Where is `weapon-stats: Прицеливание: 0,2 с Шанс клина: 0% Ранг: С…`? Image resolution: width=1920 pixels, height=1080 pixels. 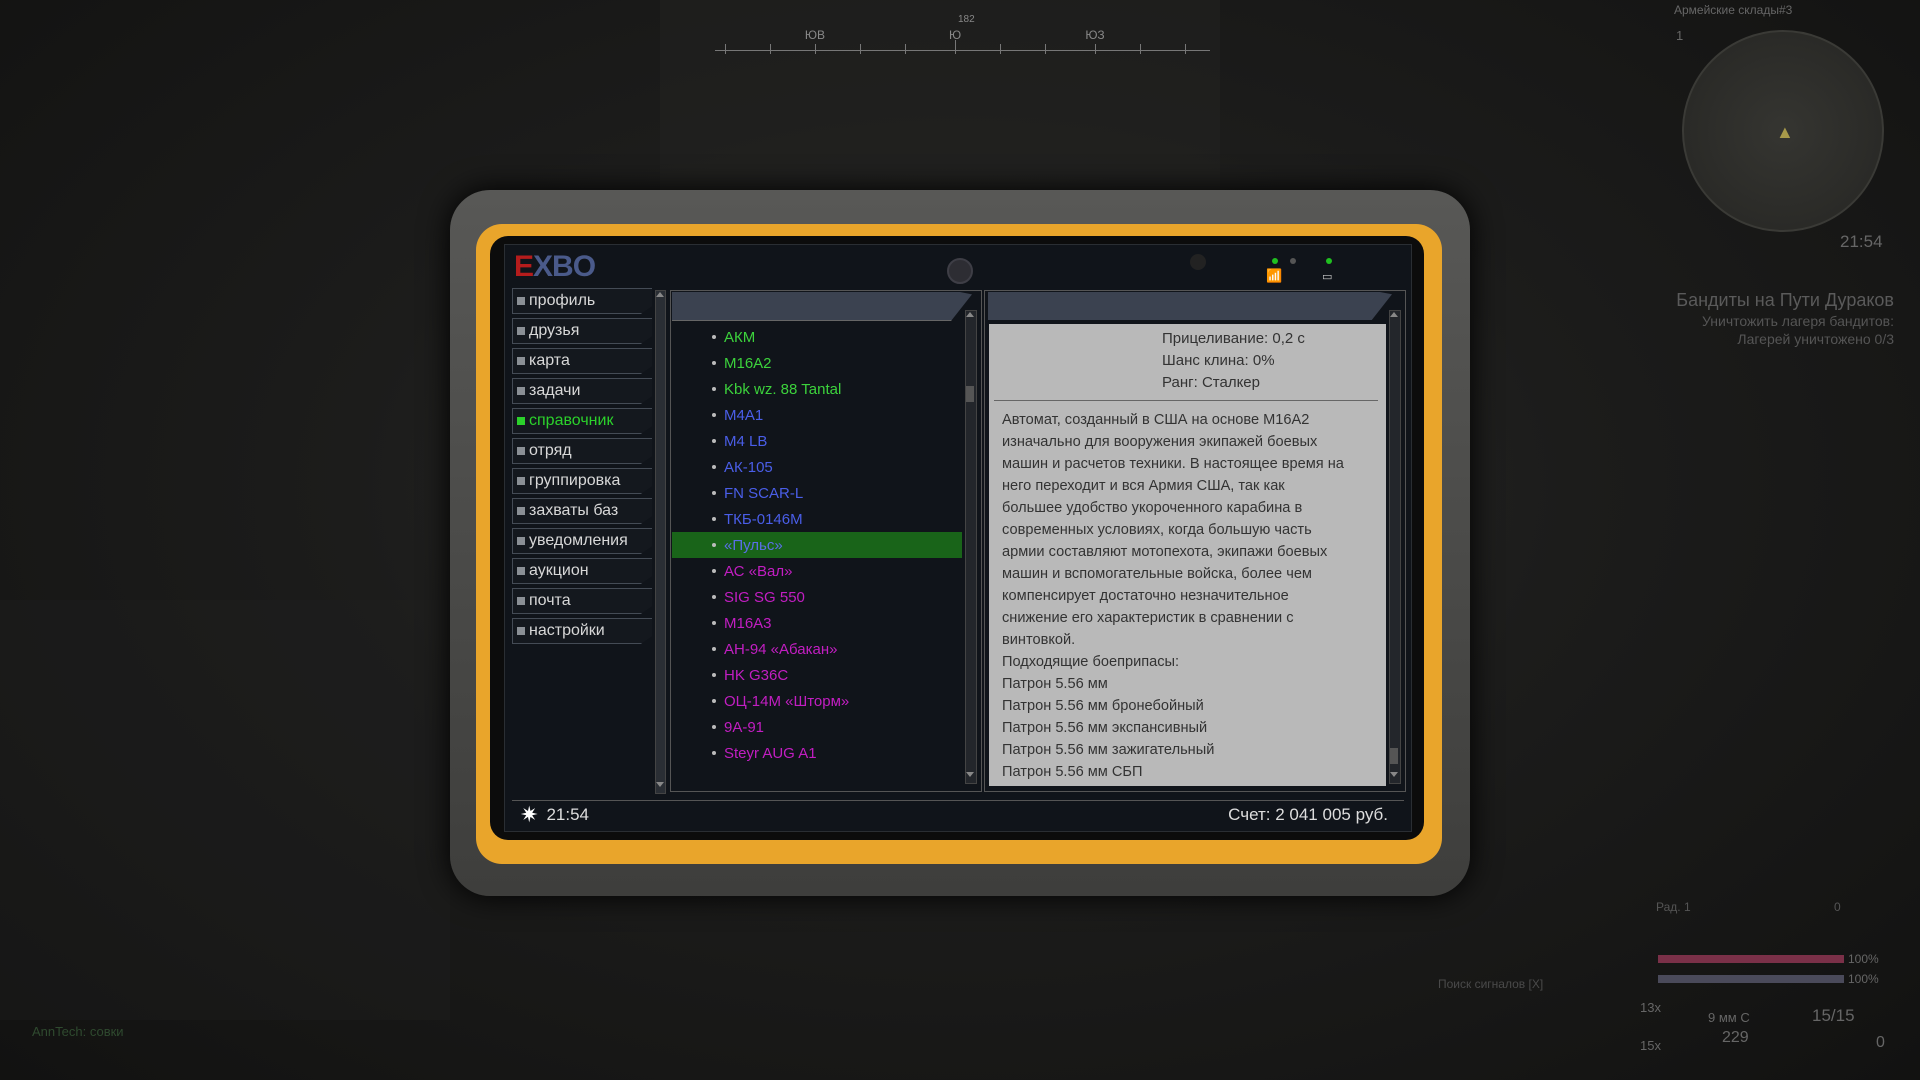 weapon-stats: Прицеливание: 0,2 с Шанс клина: 0% Ранг: С… is located at coordinates (1187, 359).